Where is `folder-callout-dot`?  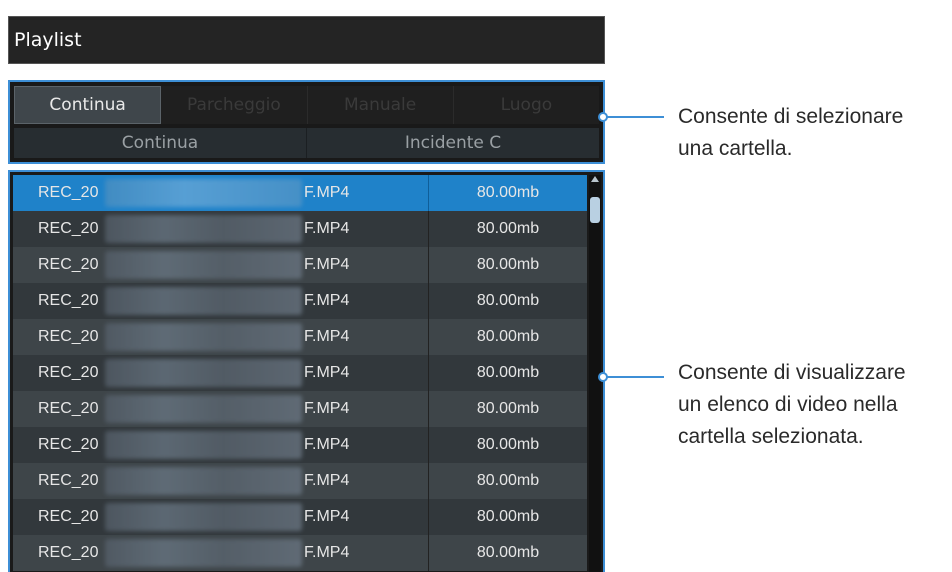
folder-callout-dot is located at coordinates (603, 117).